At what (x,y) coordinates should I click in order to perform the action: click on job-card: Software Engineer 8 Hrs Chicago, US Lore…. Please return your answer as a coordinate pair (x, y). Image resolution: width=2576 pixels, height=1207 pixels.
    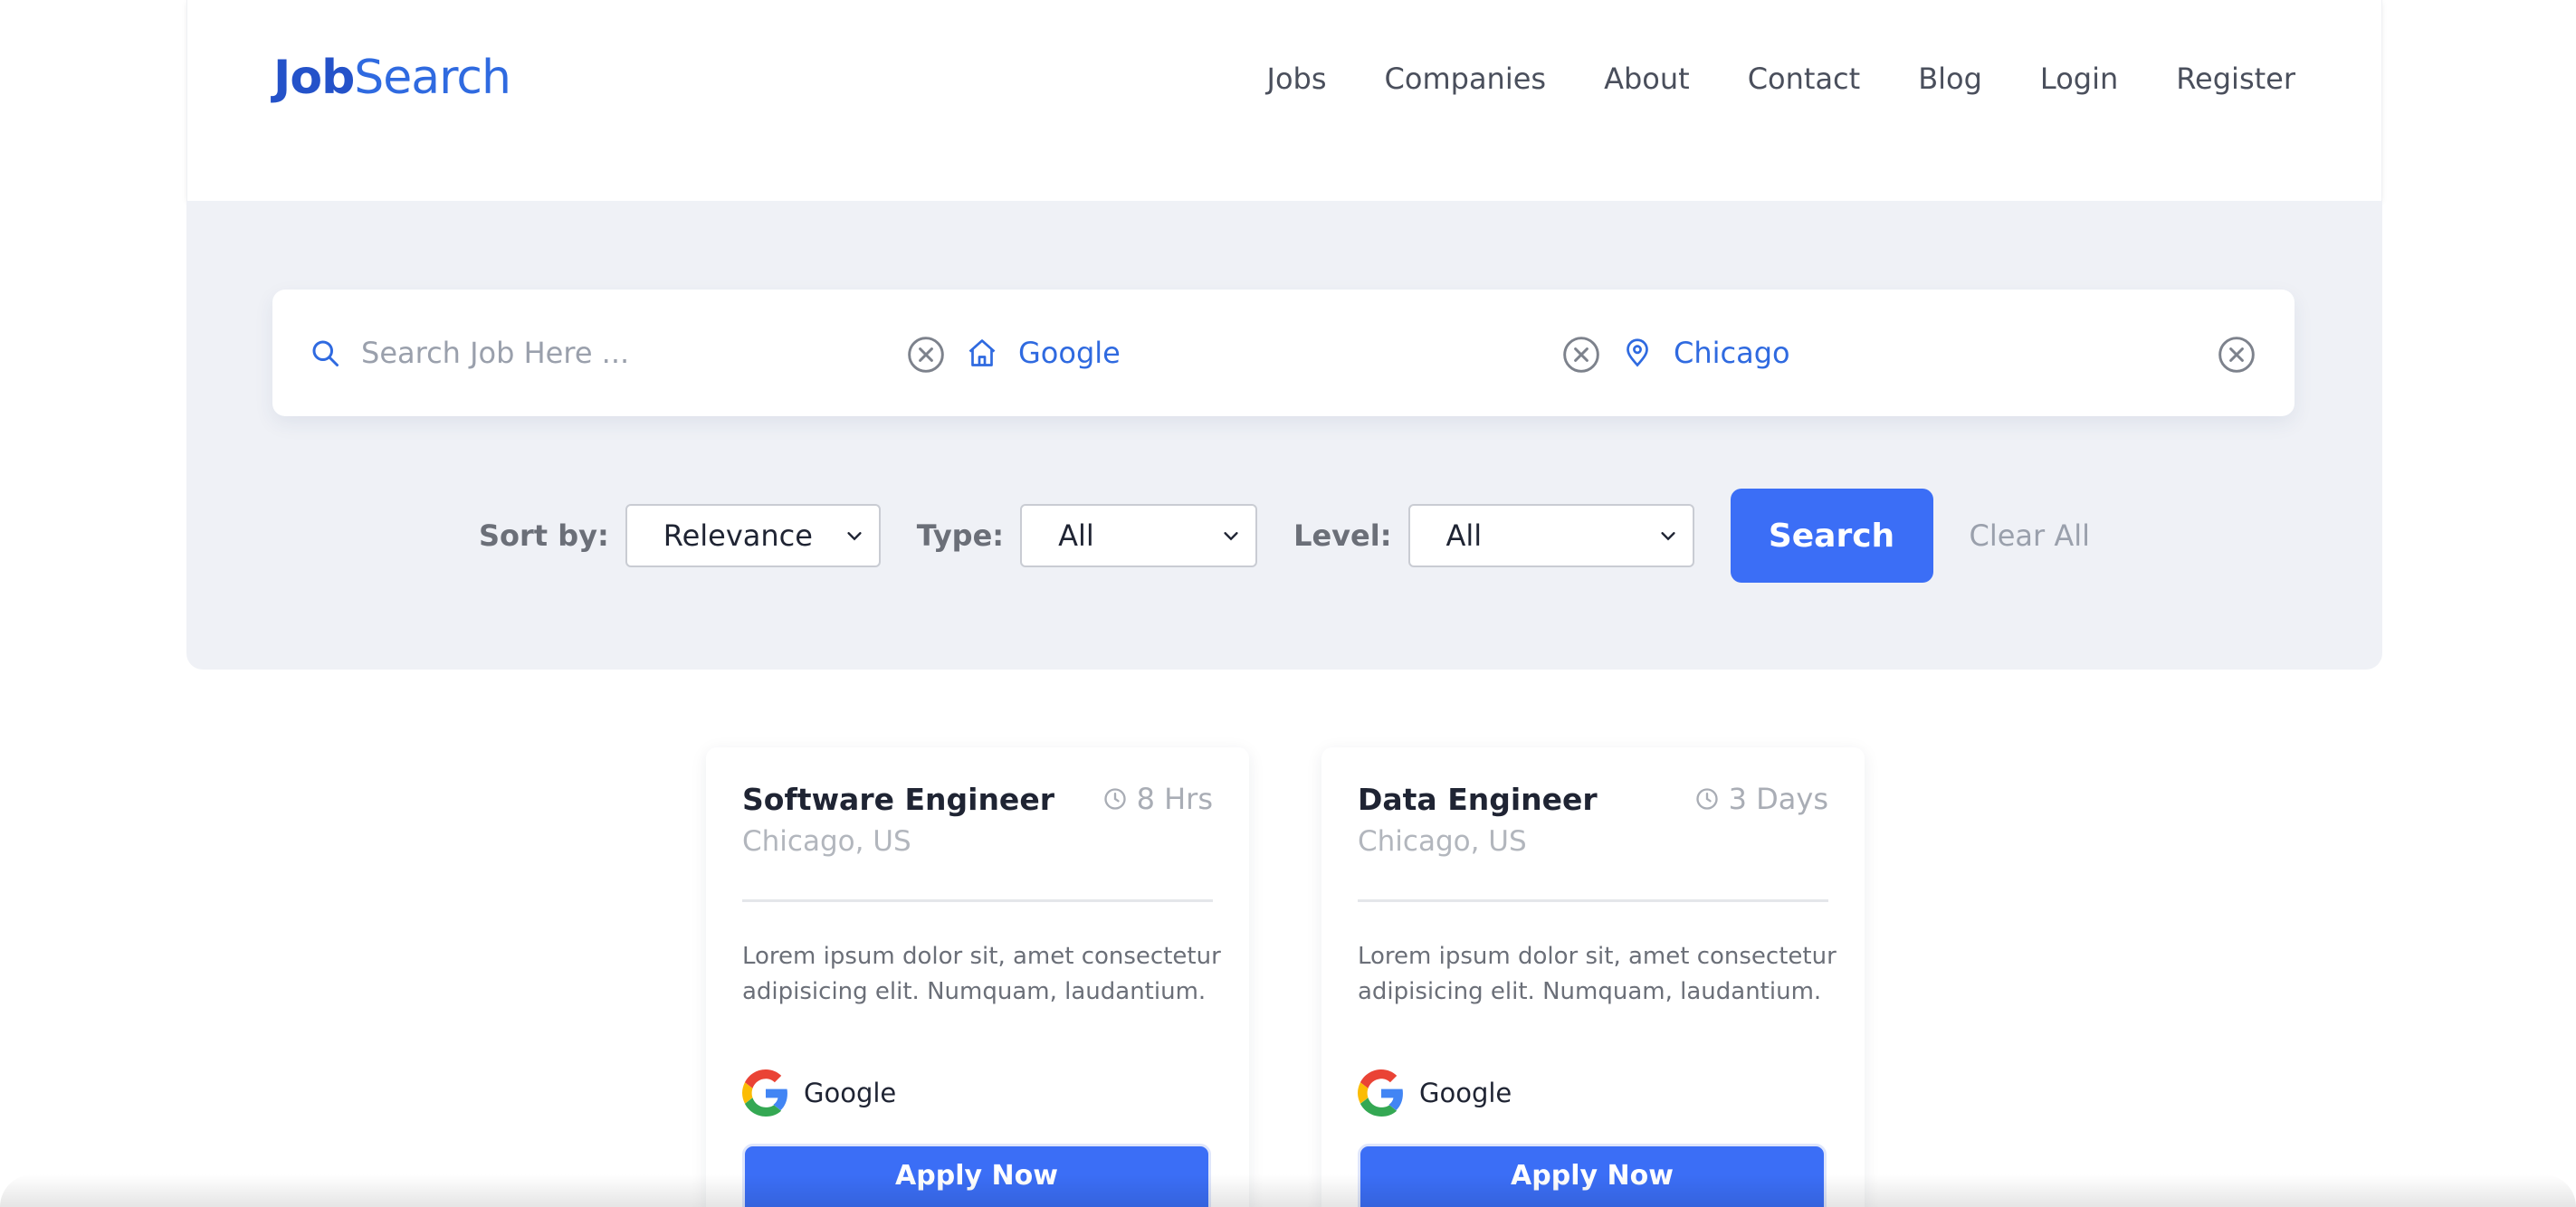
    Looking at the image, I should click on (978, 977).